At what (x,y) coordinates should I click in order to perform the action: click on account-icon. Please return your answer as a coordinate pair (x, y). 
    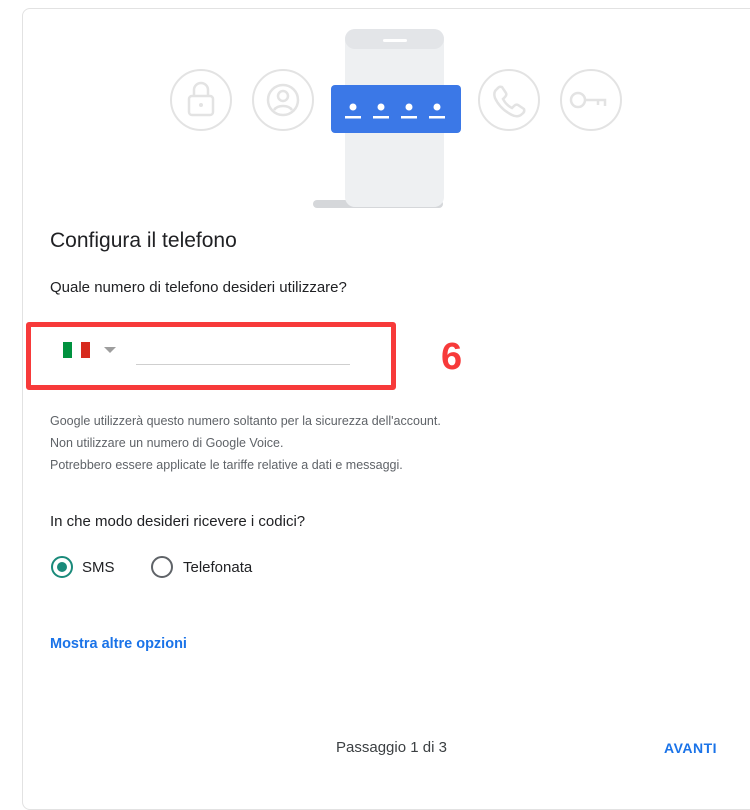
    Looking at the image, I should click on (283, 100).